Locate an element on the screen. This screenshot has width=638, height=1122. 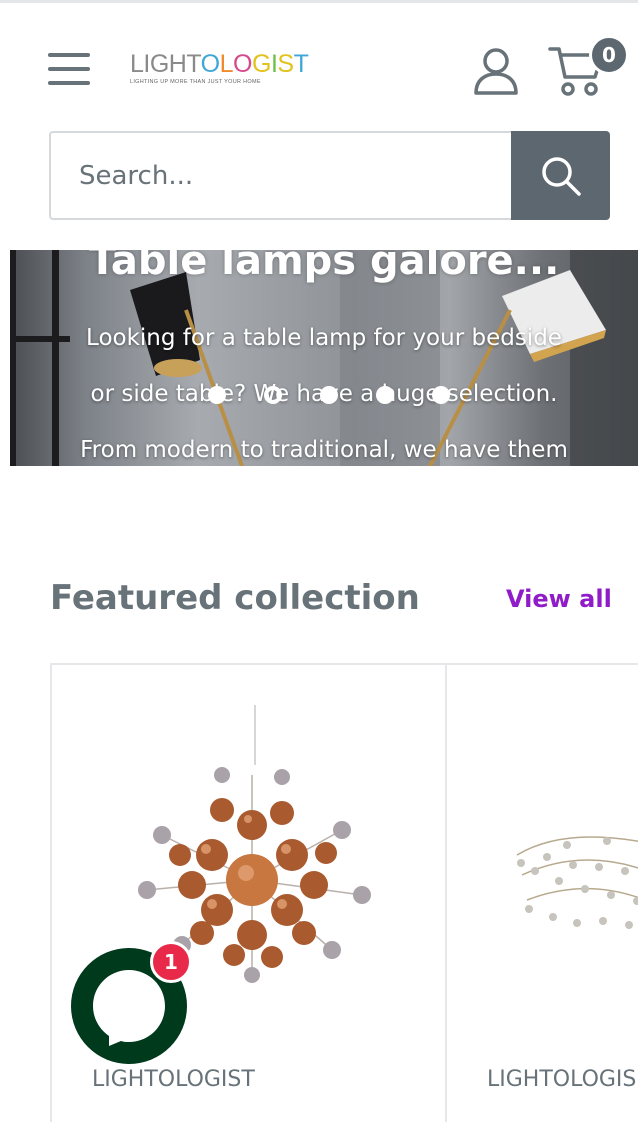
product-vendor: LIGHTOLOGIST is located at coordinates (173, 1079).